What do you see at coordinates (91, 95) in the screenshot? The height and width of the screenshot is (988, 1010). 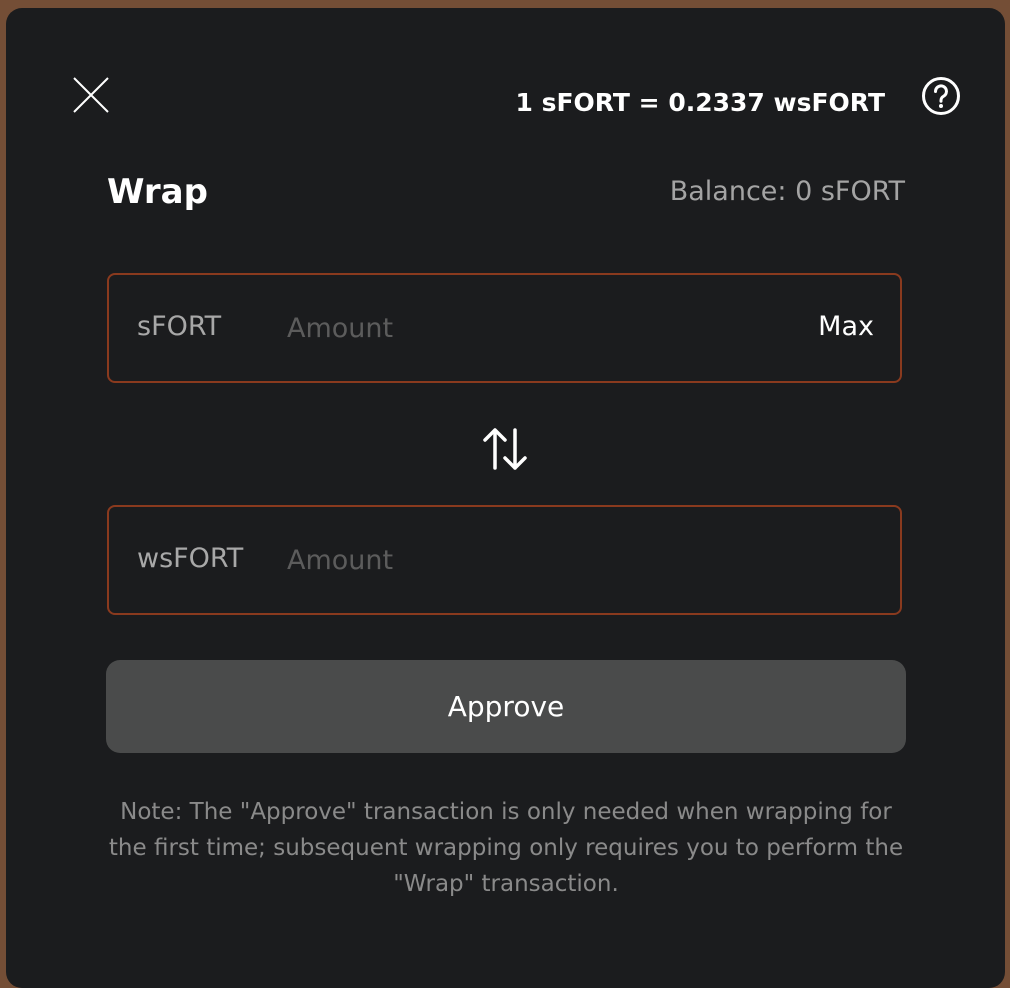 I see `close-icon` at bounding box center [91, 95].